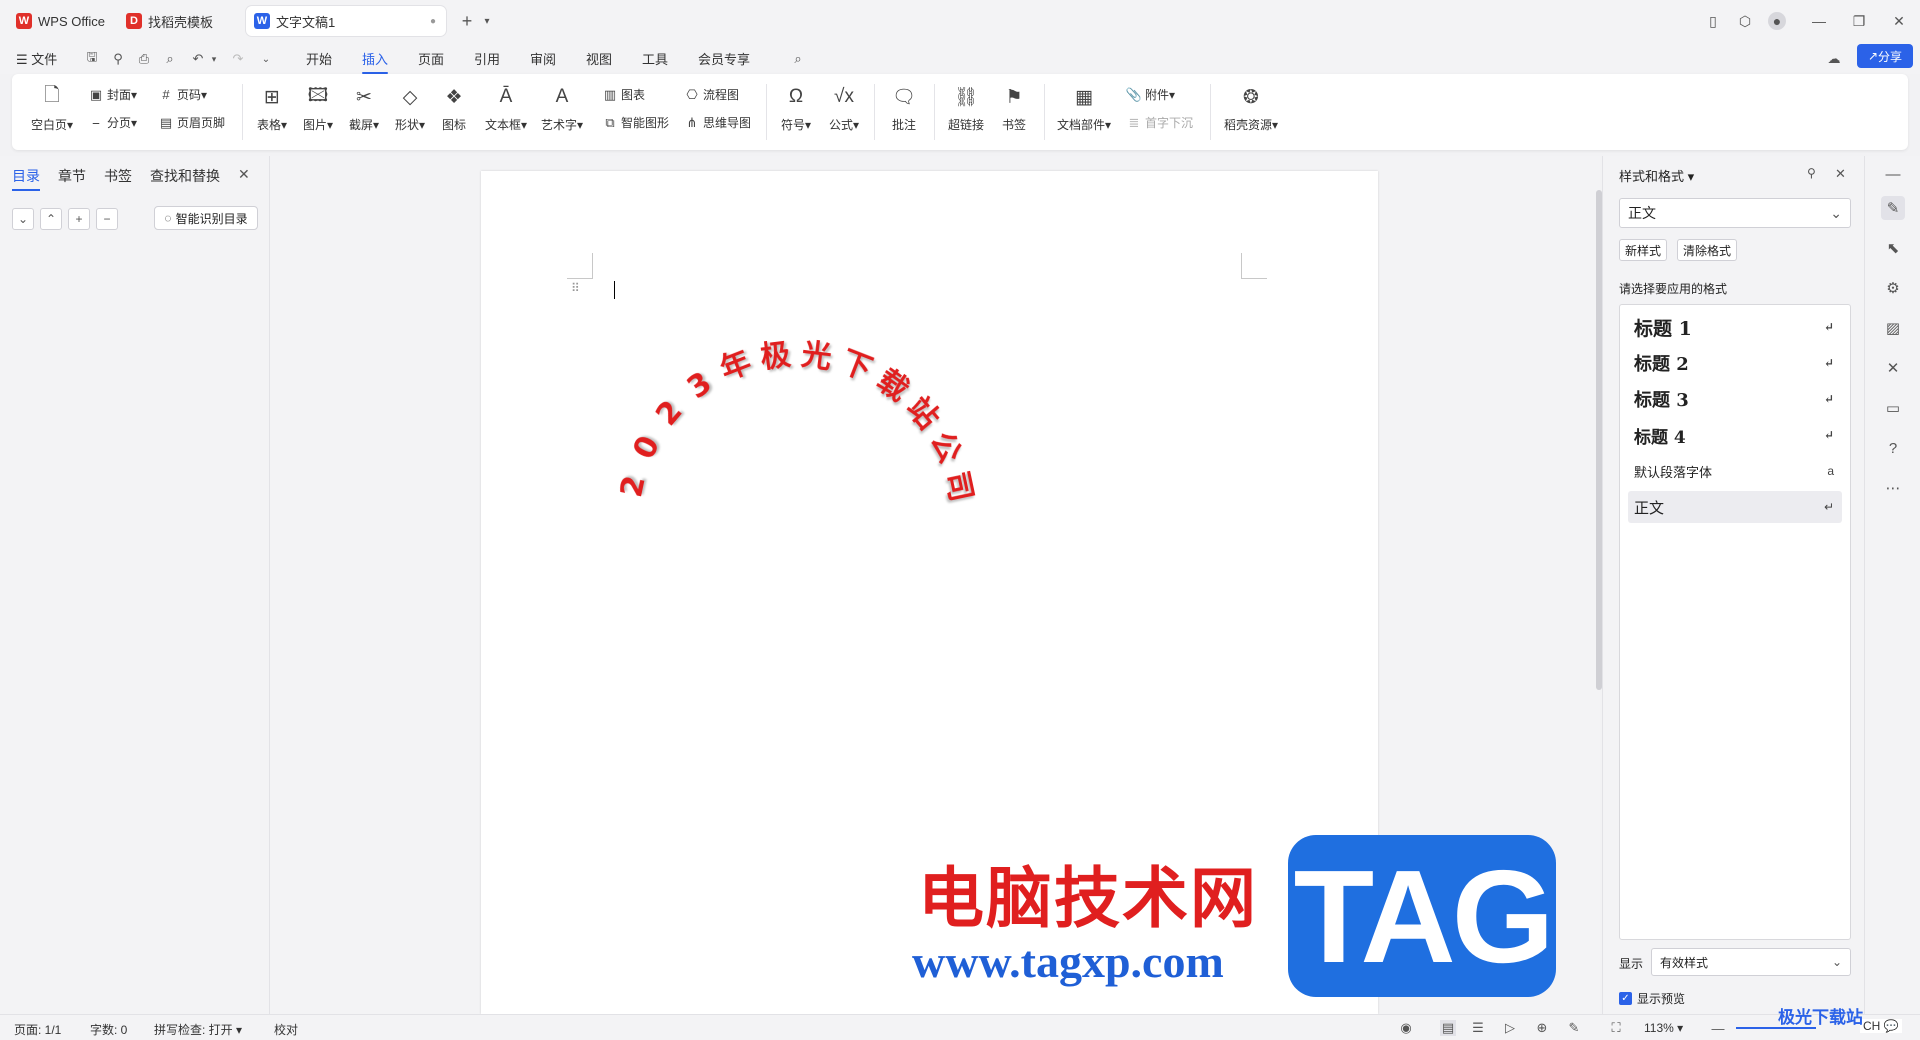 The height and width of the screenshot is (1040, 1920). What do you see at coordinates (1811, 173) in the screenshot?
I see `pin-icon: ⚲` at bounding box center [1811, 173].